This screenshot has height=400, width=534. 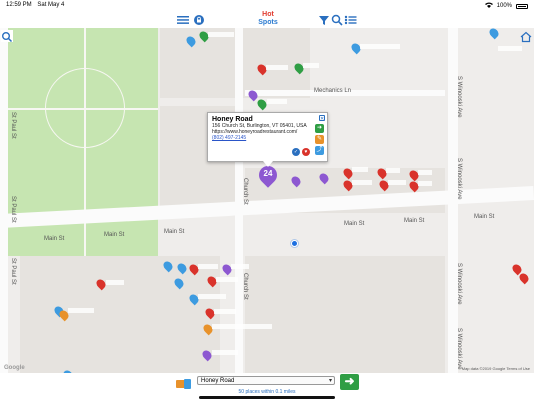 I want to click on logo-bottom-text: Spots, so click(x=268, y=22).